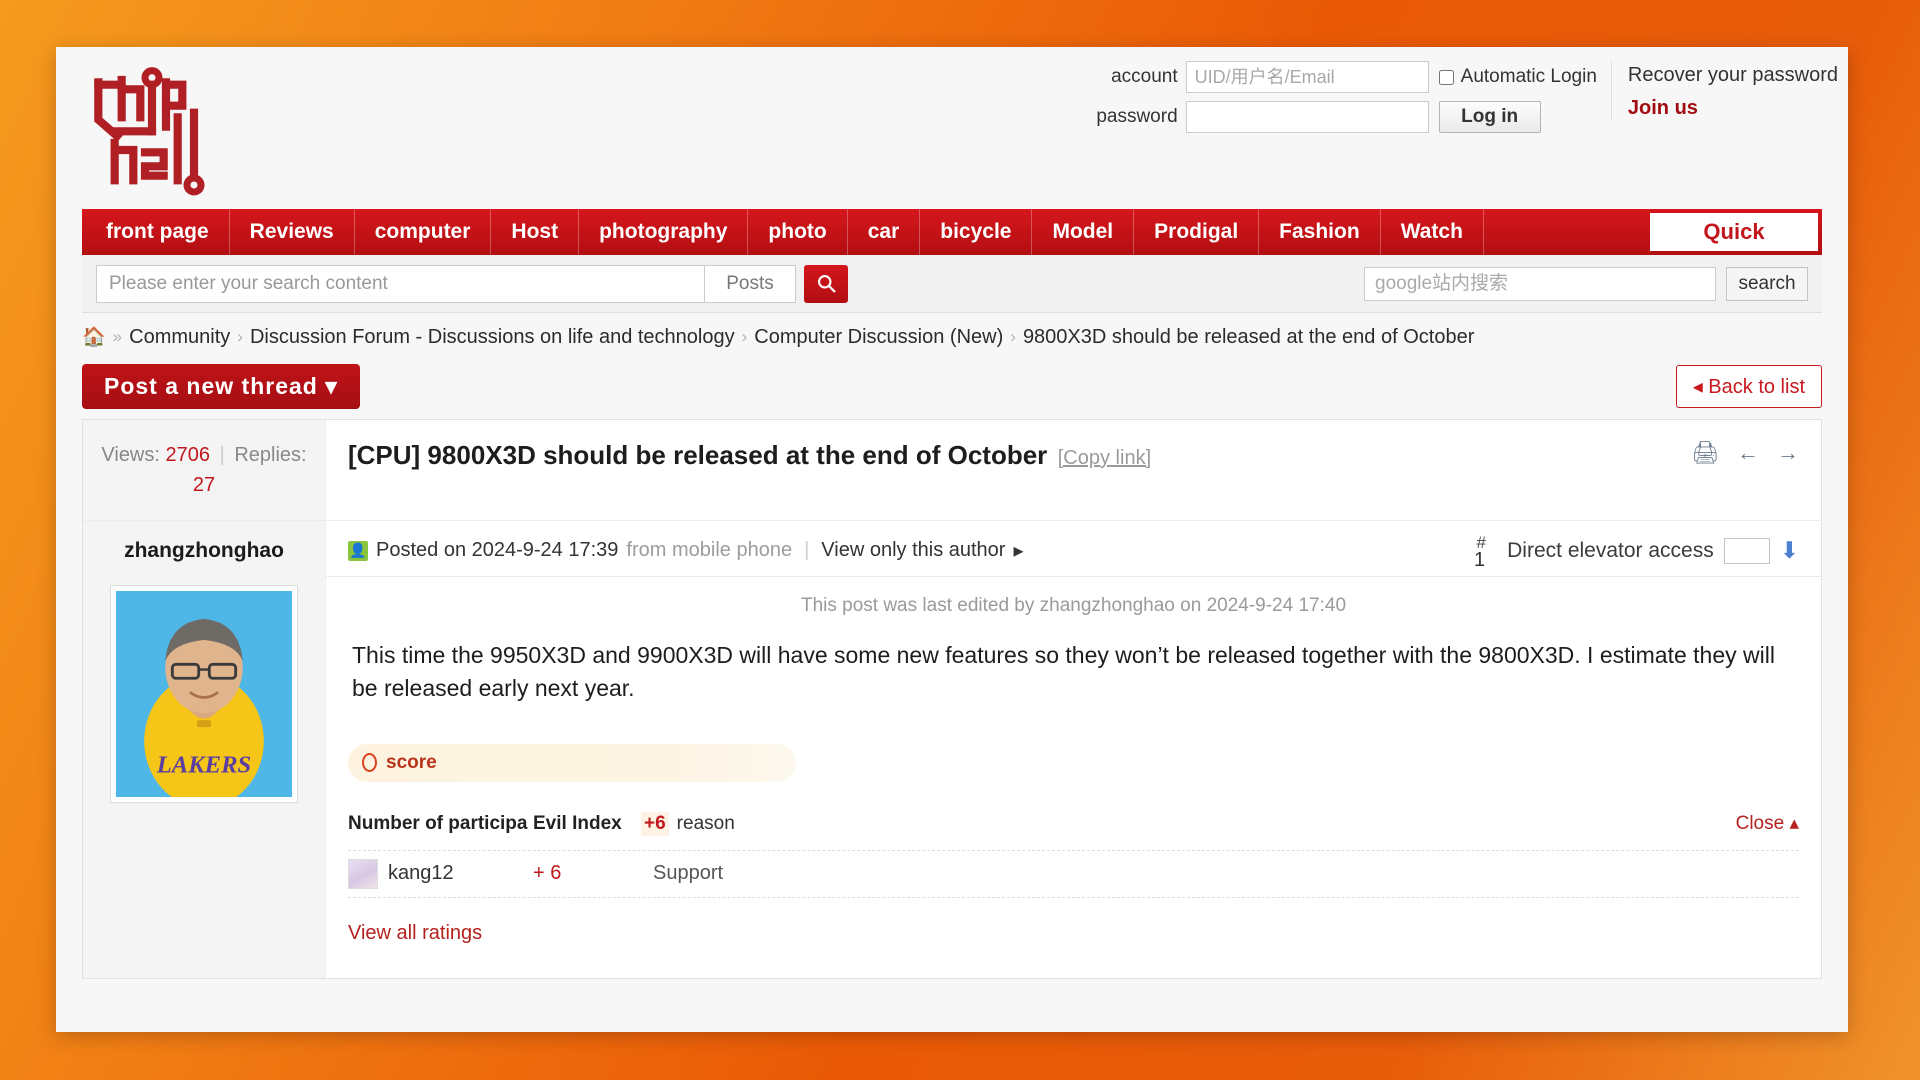 The height and width of the screenshot is (1080, 1920). What do you see at coordinates (1489, 117) in the screenshot?
I see `log-in-button: Log in` at bounding box center [1489, 117].